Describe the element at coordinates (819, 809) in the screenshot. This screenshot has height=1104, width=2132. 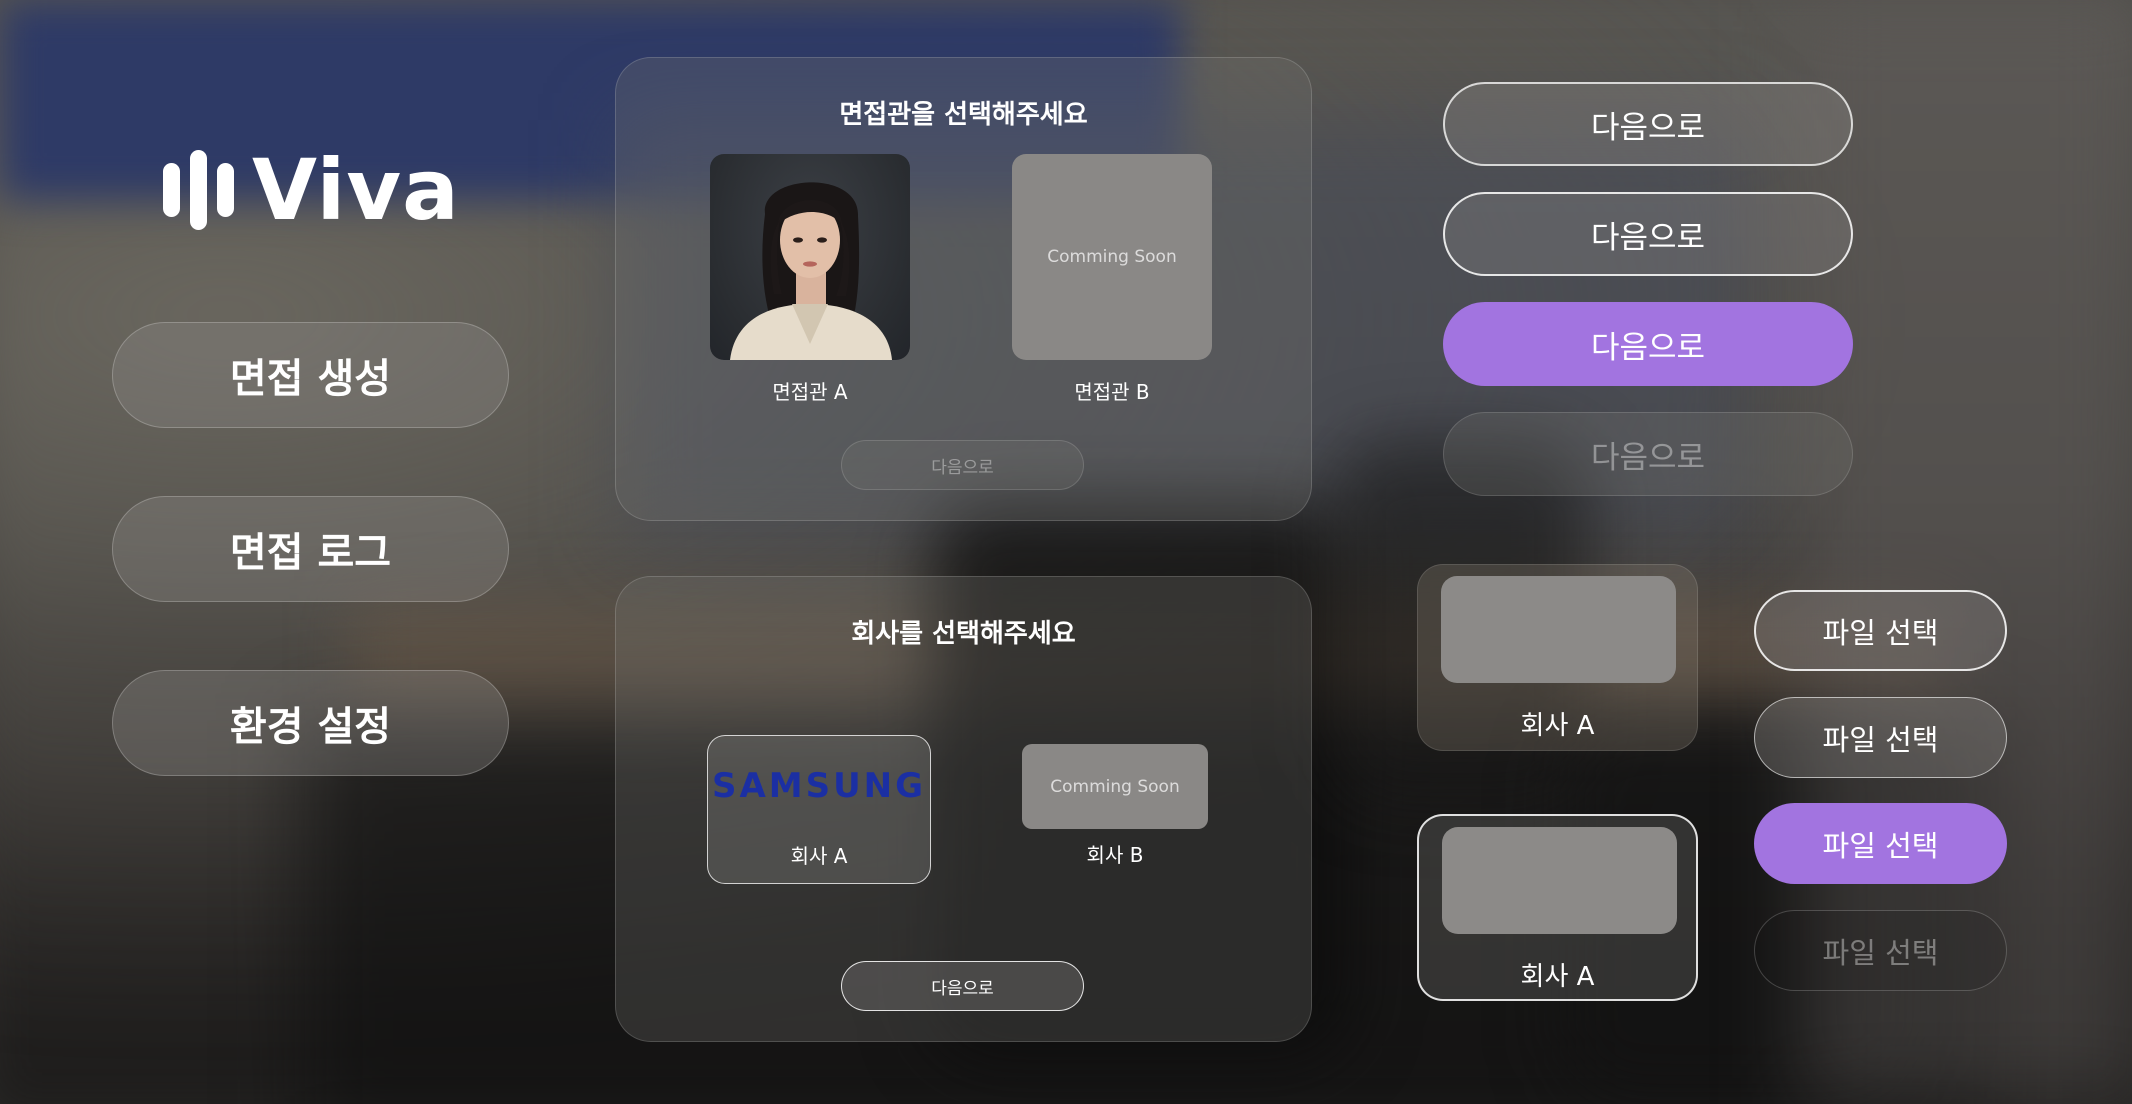
I see `company-a-card: SAMSUNG 회사 A` at that location.